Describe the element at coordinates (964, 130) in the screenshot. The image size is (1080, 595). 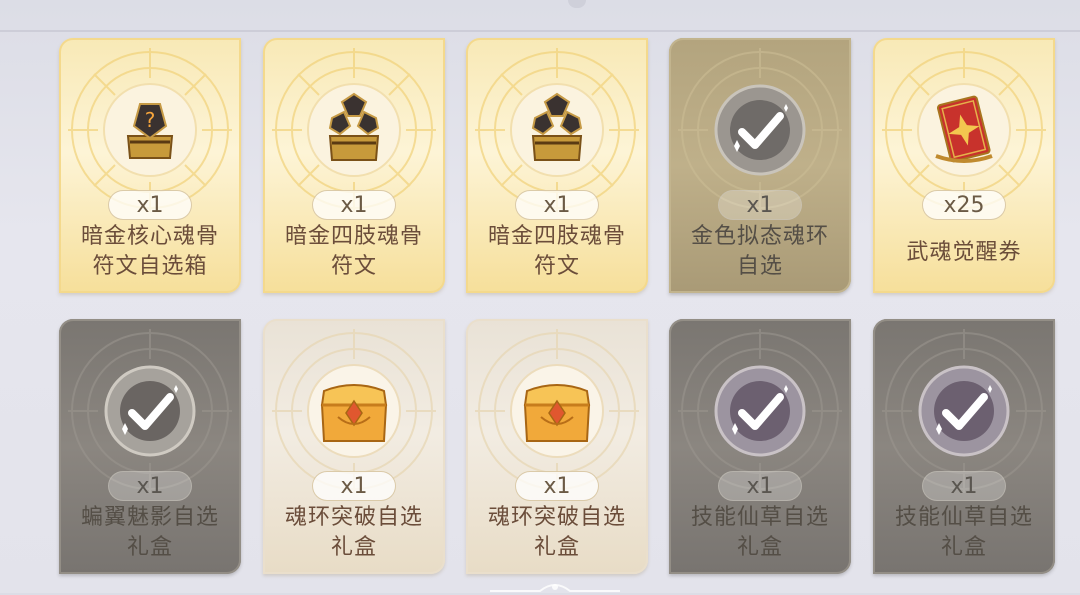
I see `awakening-ticket-icon` at that location.